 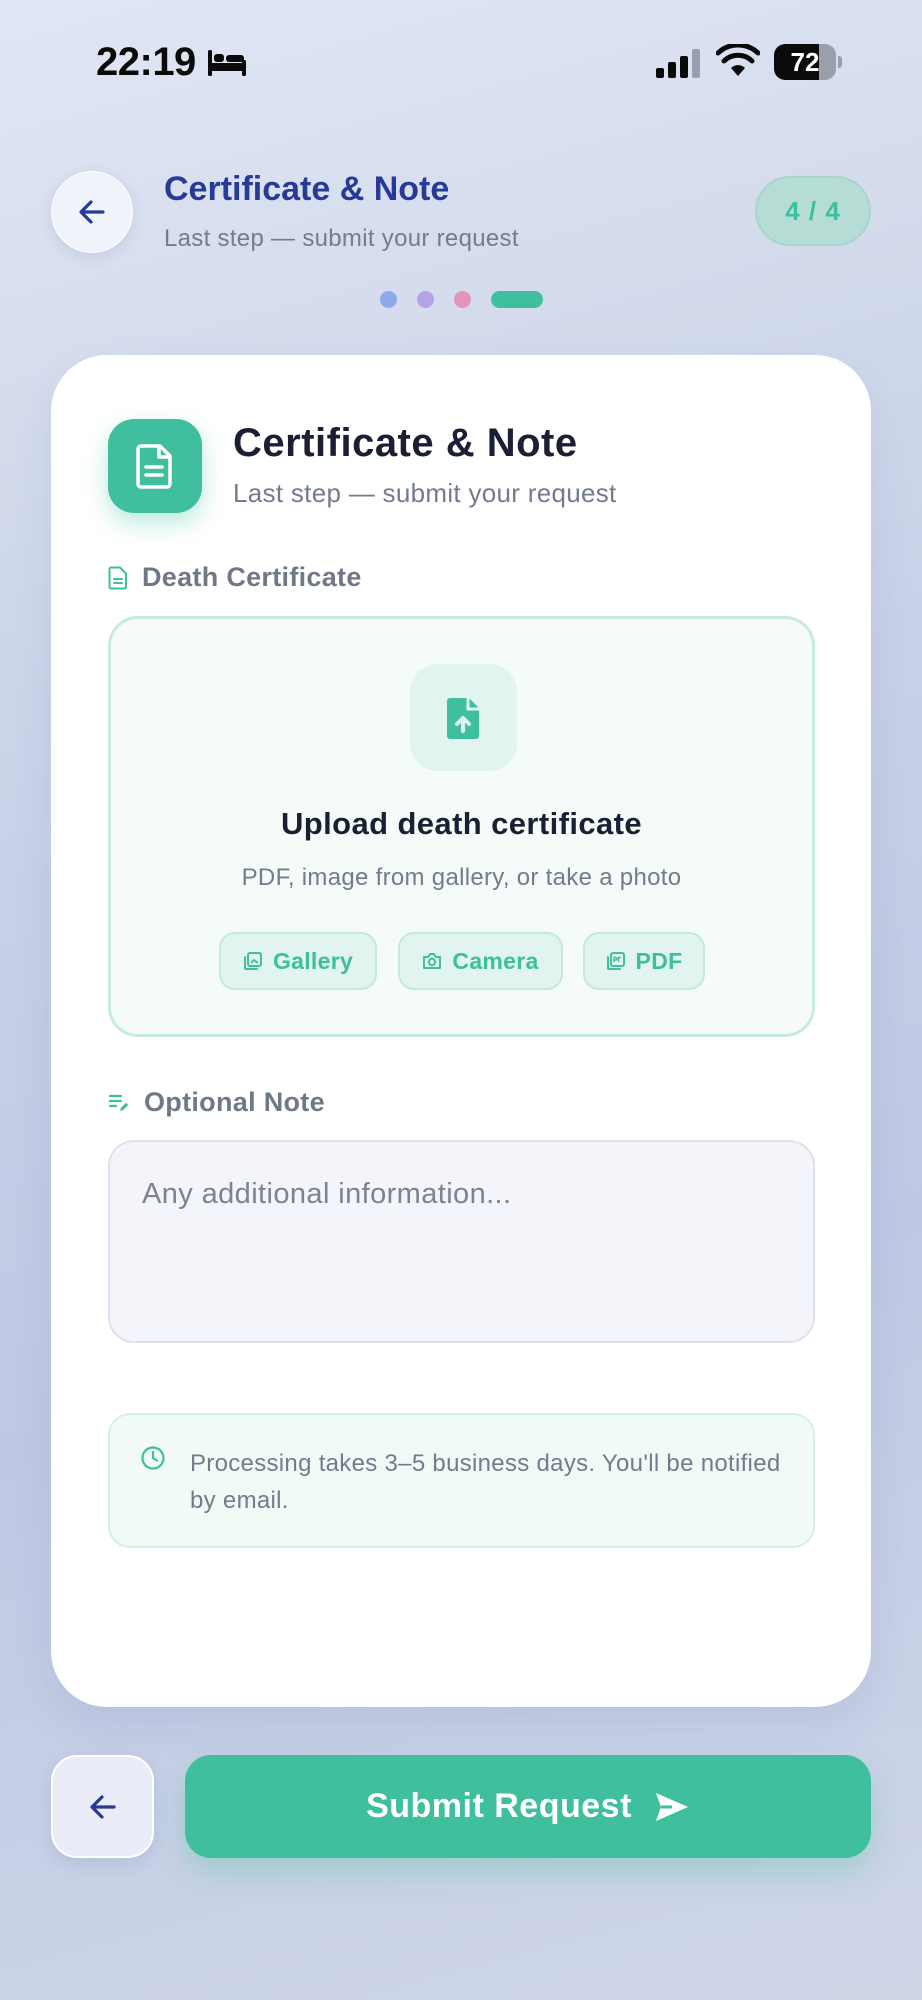 What do you see at coordinates (461, 877) in the screenshot?
I see `upload-subtitle: PDF, image from gallery, or take a photo` at bounding box center [461, 877].